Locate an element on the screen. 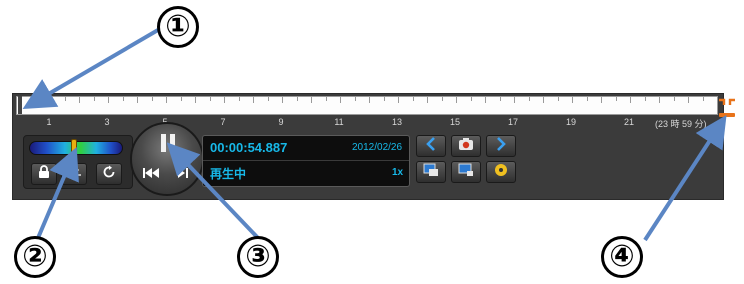 The height and width of the screenshot is (284, 744). pause-button is located at coordinates (168, 145).